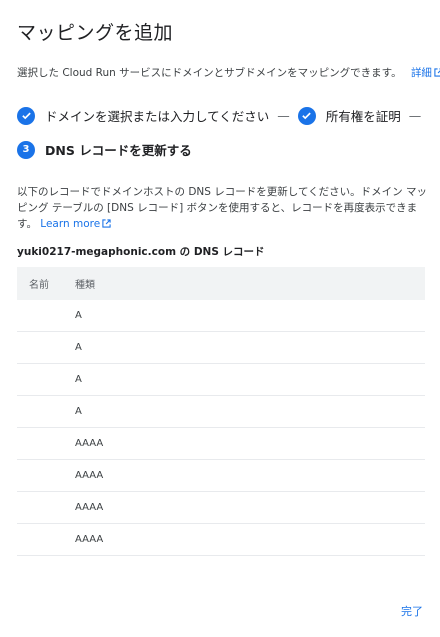 The height and width of the screenshot is (637, 440). I want to click on step-3-label: DNS レコードを更新する, so click(118, 150).